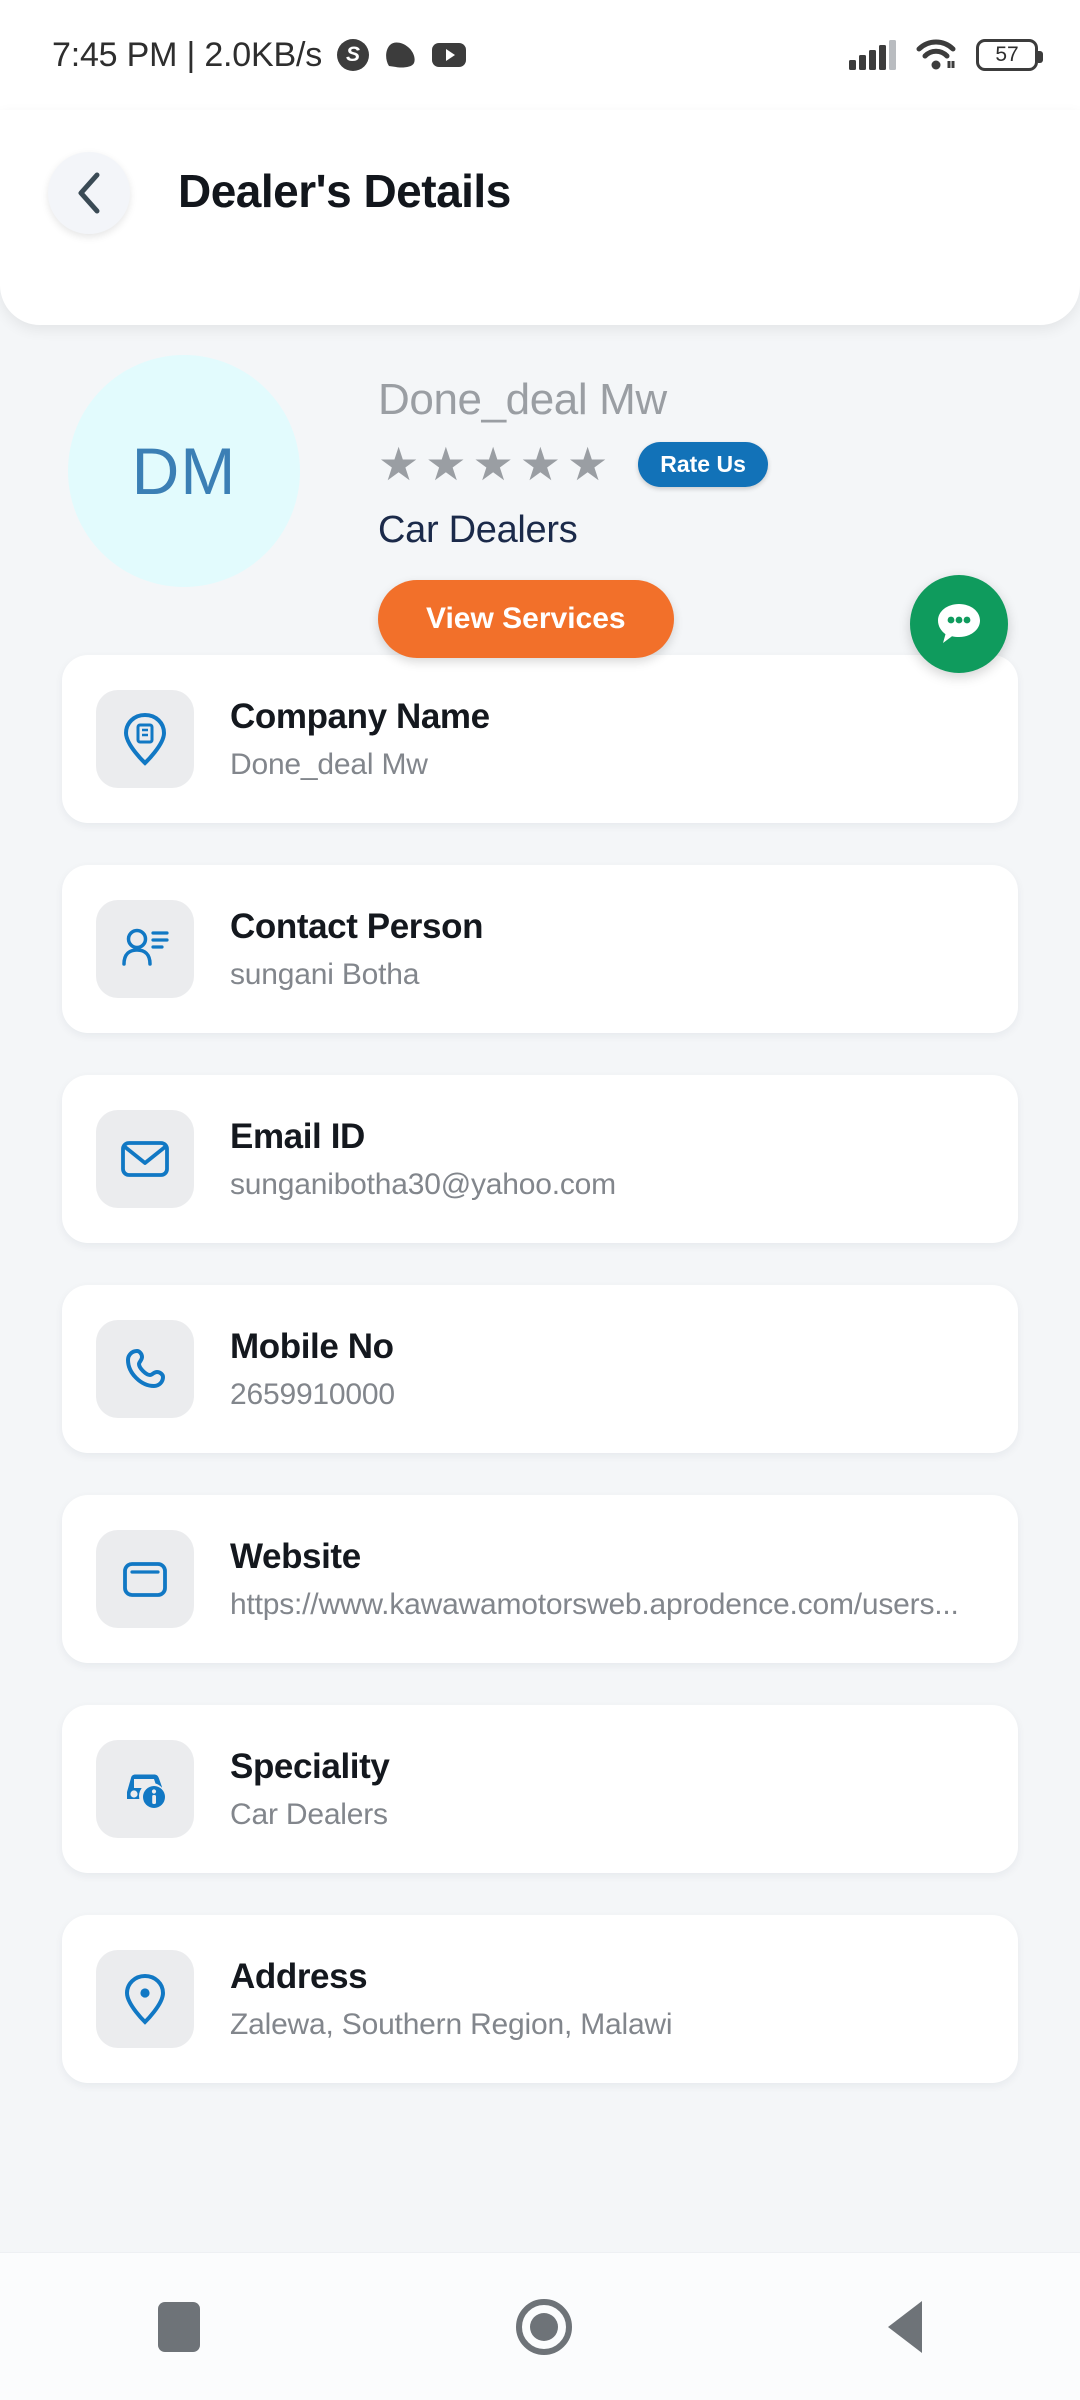  Describe the element at coordinates (540, 739) in the screenshot. I see `detail-card-company-name: Company Name Done_deal Mw` at that location.